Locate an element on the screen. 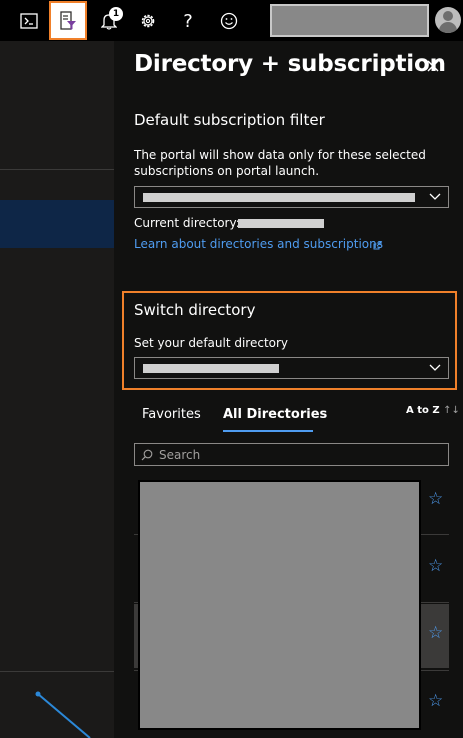 Image resolution: width=463 pixels, height=738 pixels. current-directory-label: Current directory: is located at coordinates (187, 223).